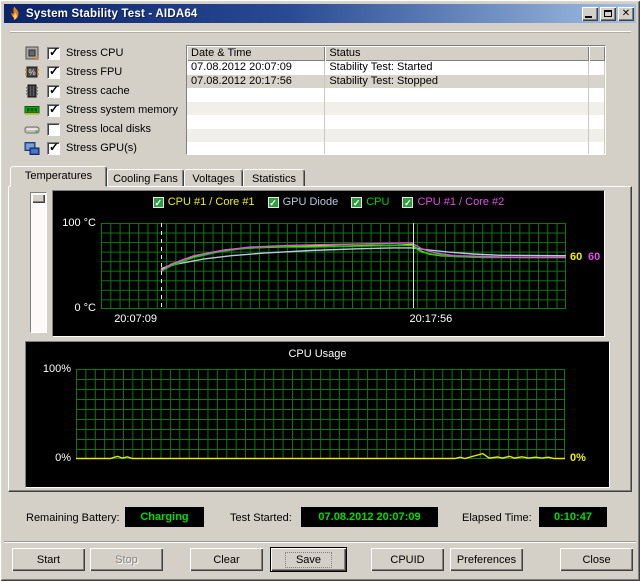  What do you see at coordinates (261, 518) in the screenshot?
I see `test-started-label: Test Started:` at bounding box center [261, 518].